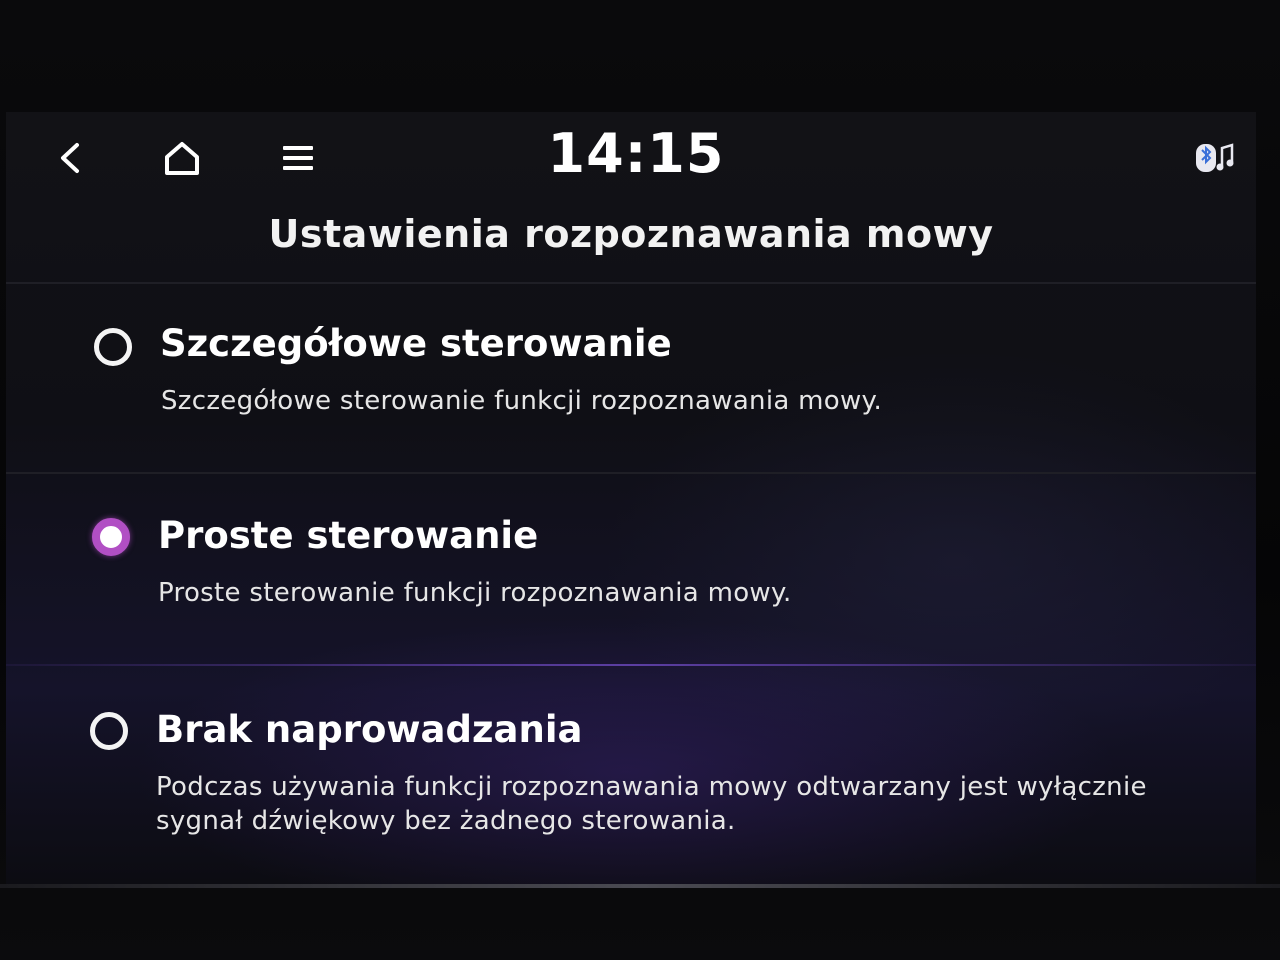 This screenshot has width=1280, height=960. I want to click on page-title: Ustawienia rozpoznawania mowy, so click(631, 234).